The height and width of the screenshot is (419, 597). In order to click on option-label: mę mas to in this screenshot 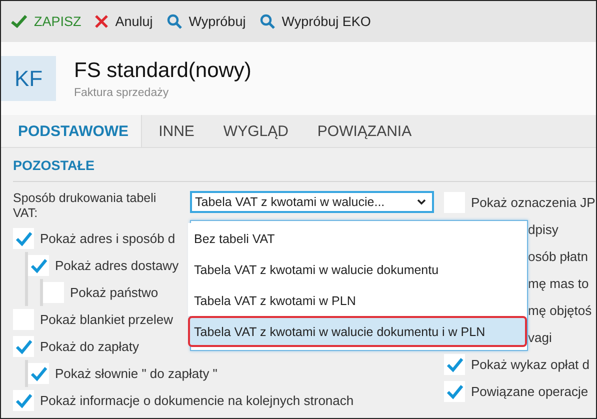, I will do `click(558, 284)`.